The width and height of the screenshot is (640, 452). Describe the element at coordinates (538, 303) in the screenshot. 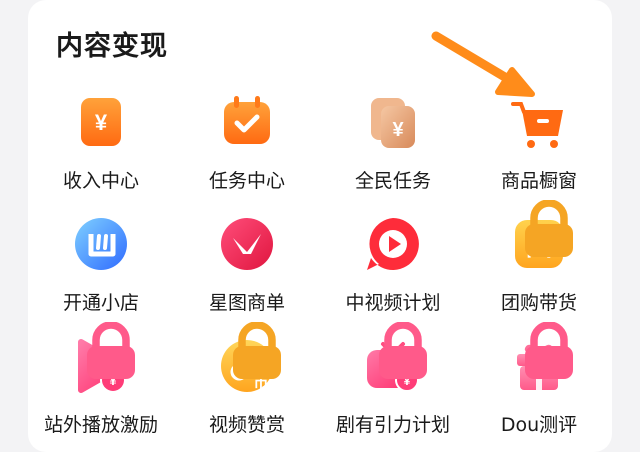

I see `feature-label: 团购带货` at that location.